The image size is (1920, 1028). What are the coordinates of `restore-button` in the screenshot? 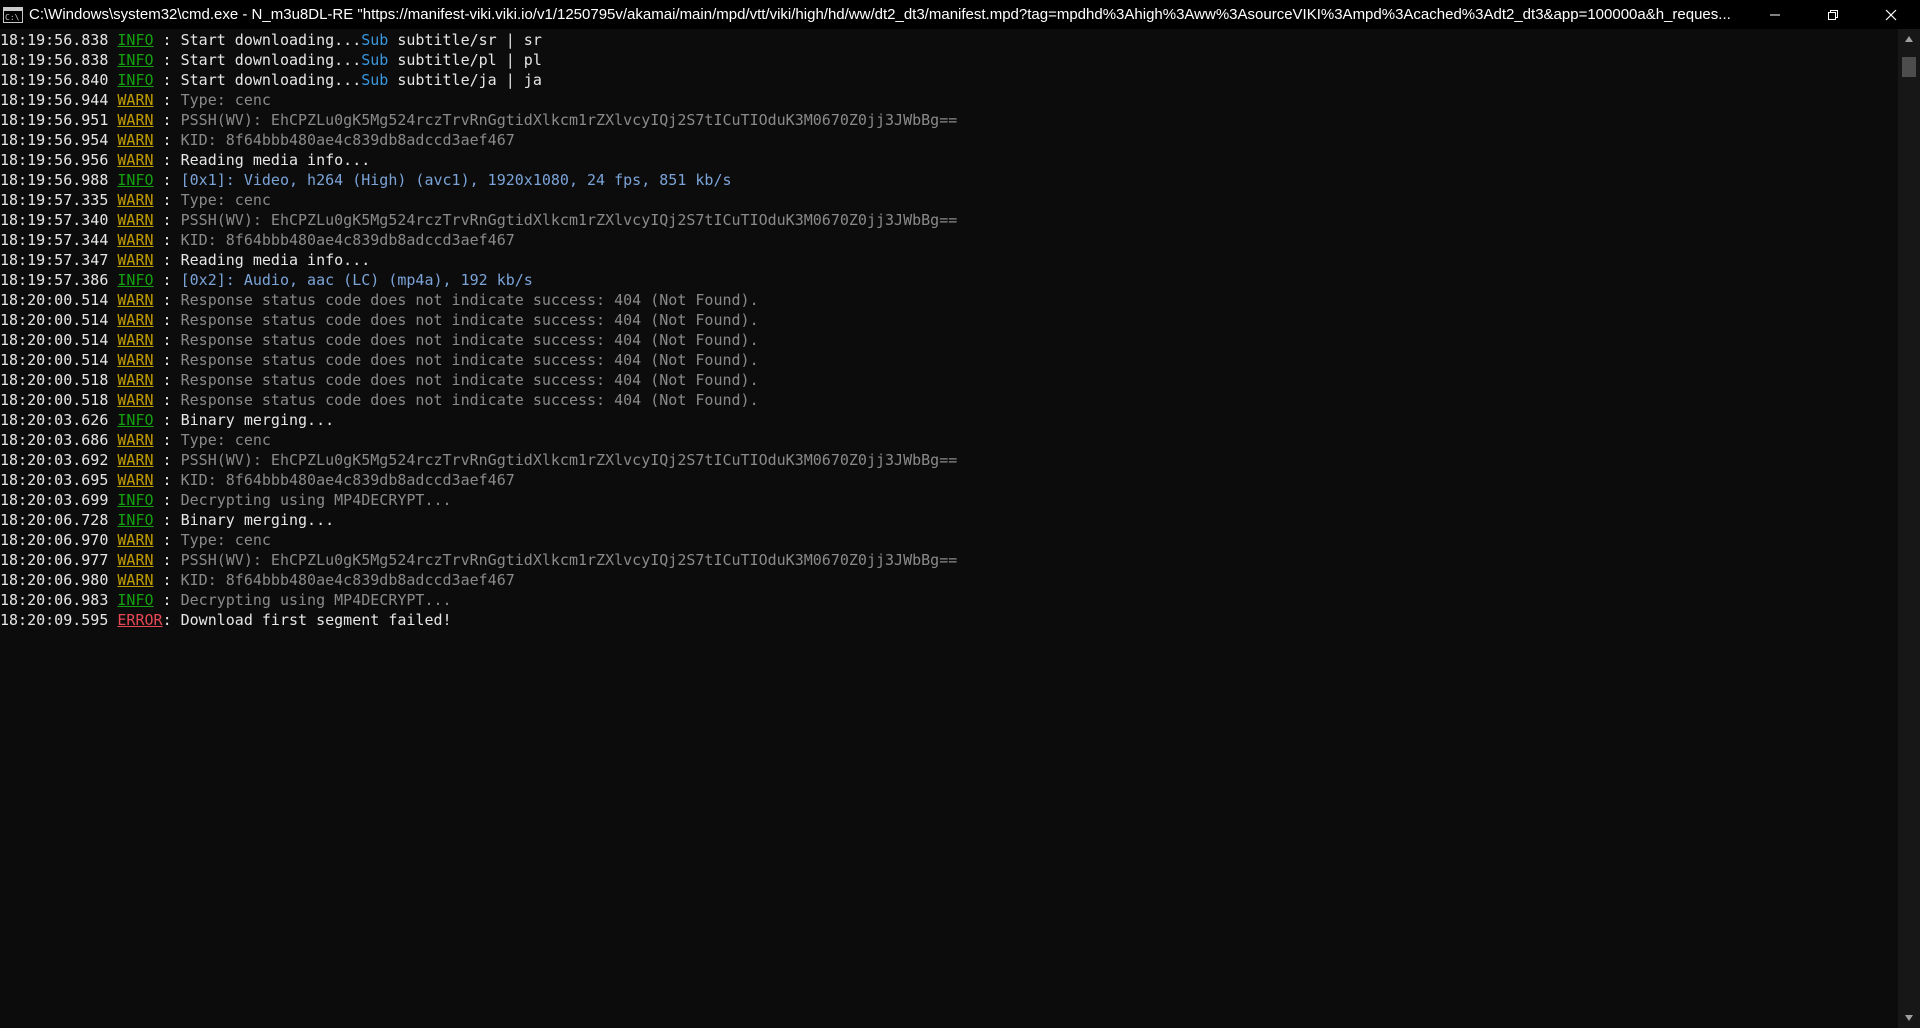 It's located at (1833, 14).